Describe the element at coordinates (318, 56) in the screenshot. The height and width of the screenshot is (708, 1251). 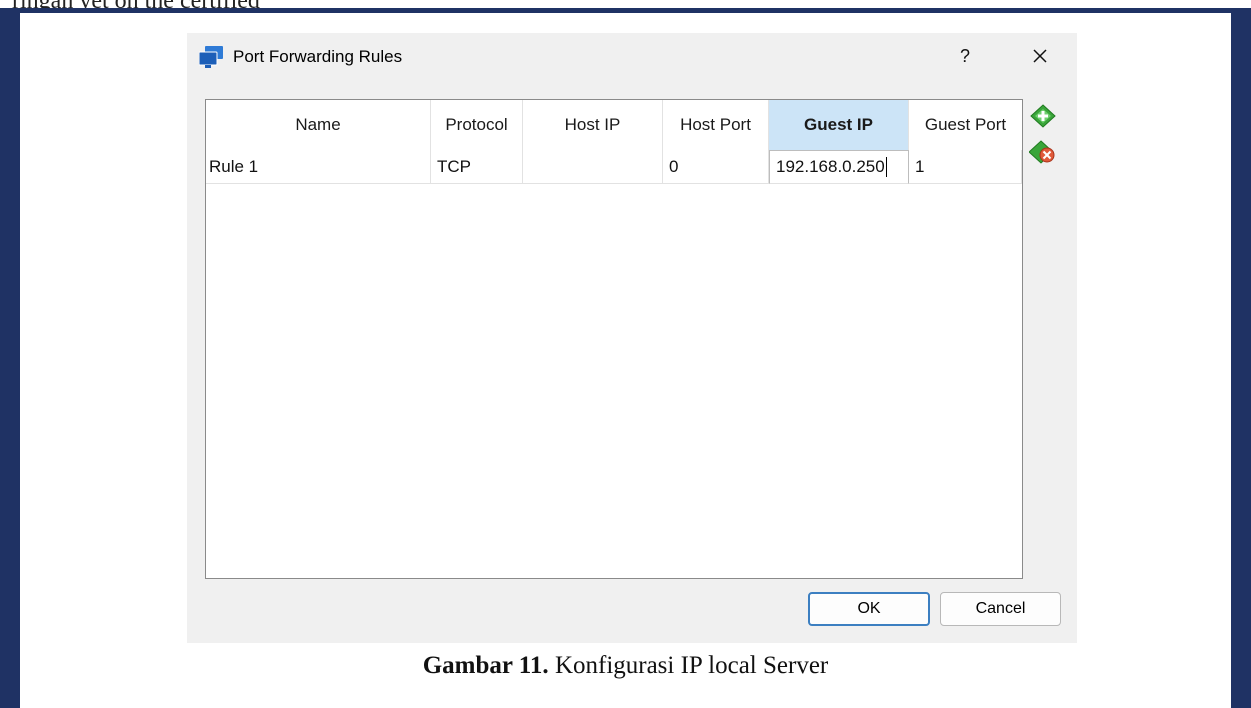
I see `dialog-title: Port Forwarding Rules` at that location.